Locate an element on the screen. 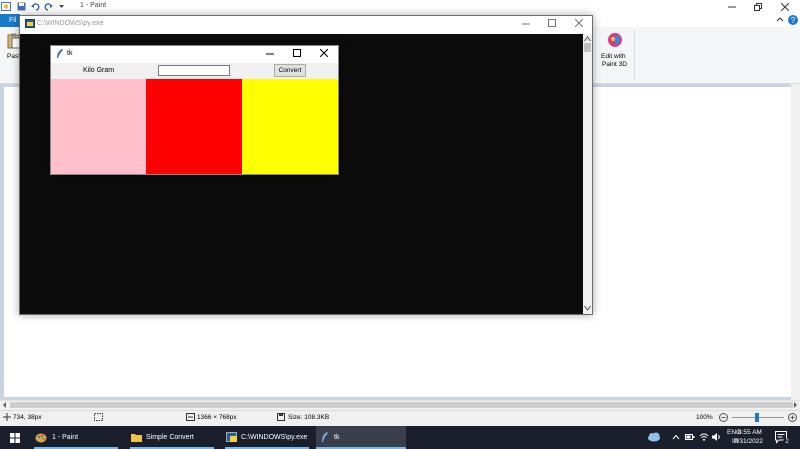 Image resolution: width=800 pixels, height=449 pixels. scroll-left-icon is located at coordinates (5, 405).